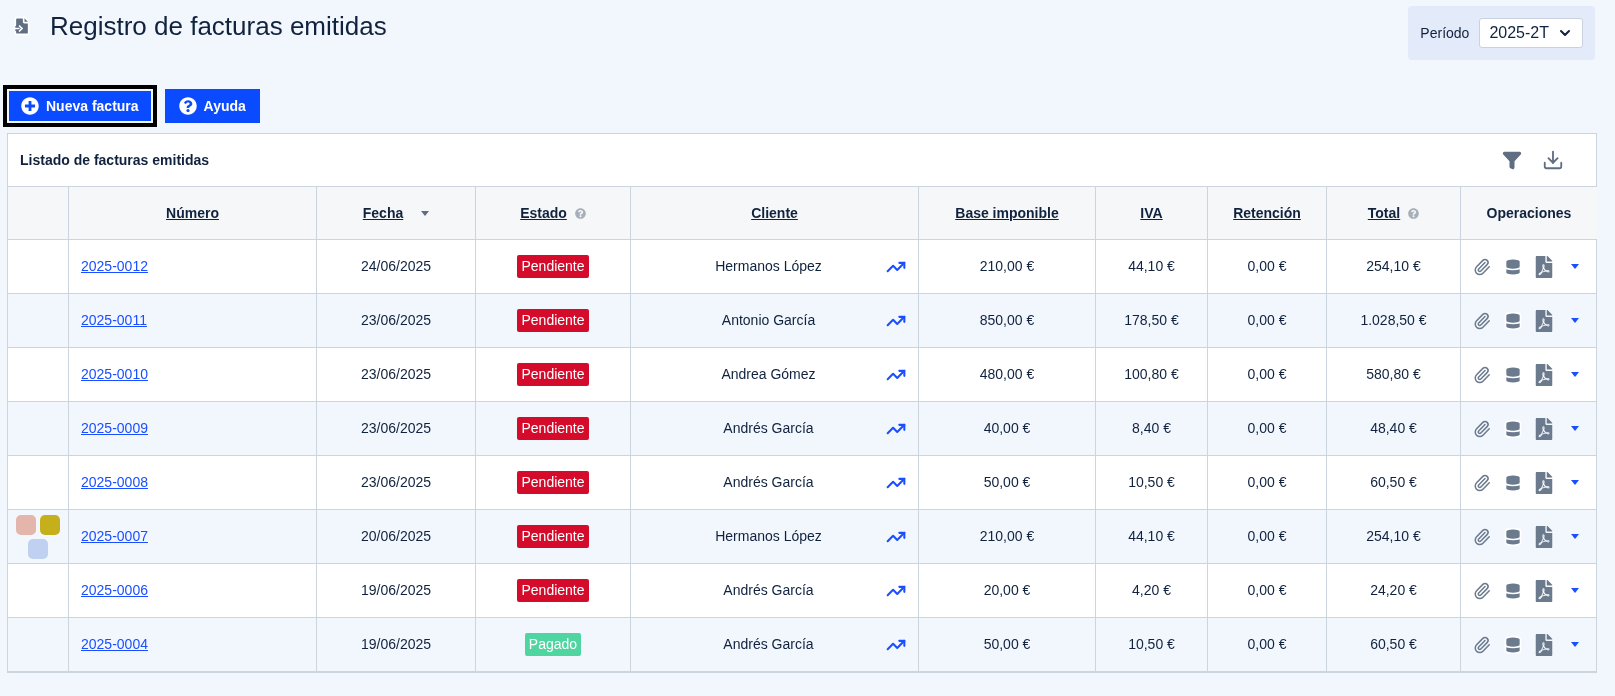  I want to click on column-header: Operaciones, so click(1529, 213).